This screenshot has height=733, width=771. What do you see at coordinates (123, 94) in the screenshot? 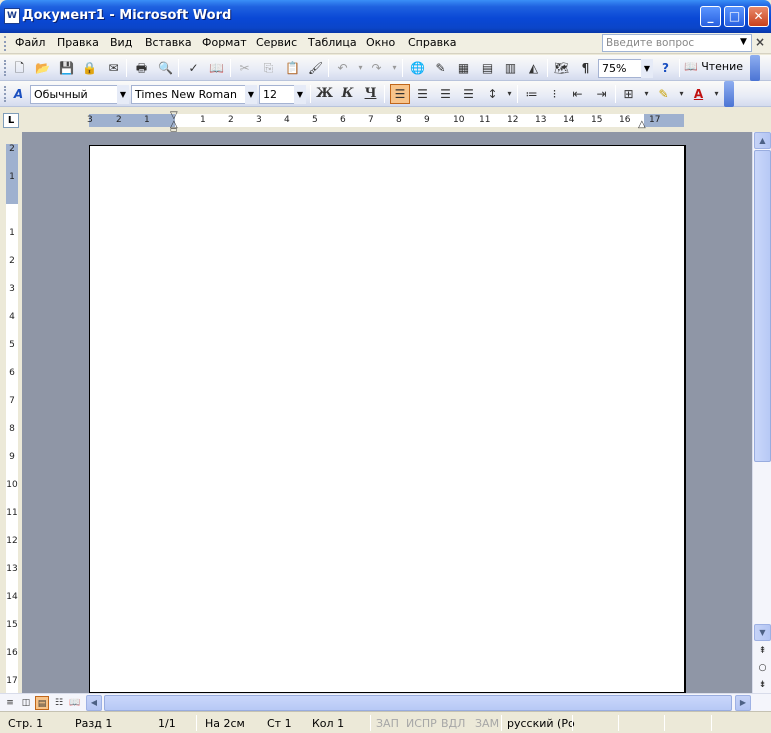
I see `style-dropdown-icon: ▼` at bounding box center [123, 94].